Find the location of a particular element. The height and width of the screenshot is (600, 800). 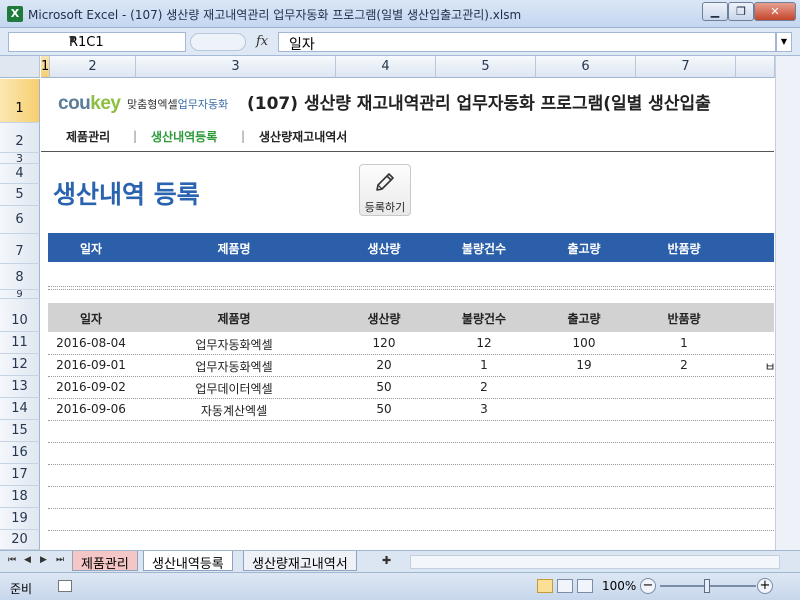

cell-produced: 20 is located at coordinates (384, 365).